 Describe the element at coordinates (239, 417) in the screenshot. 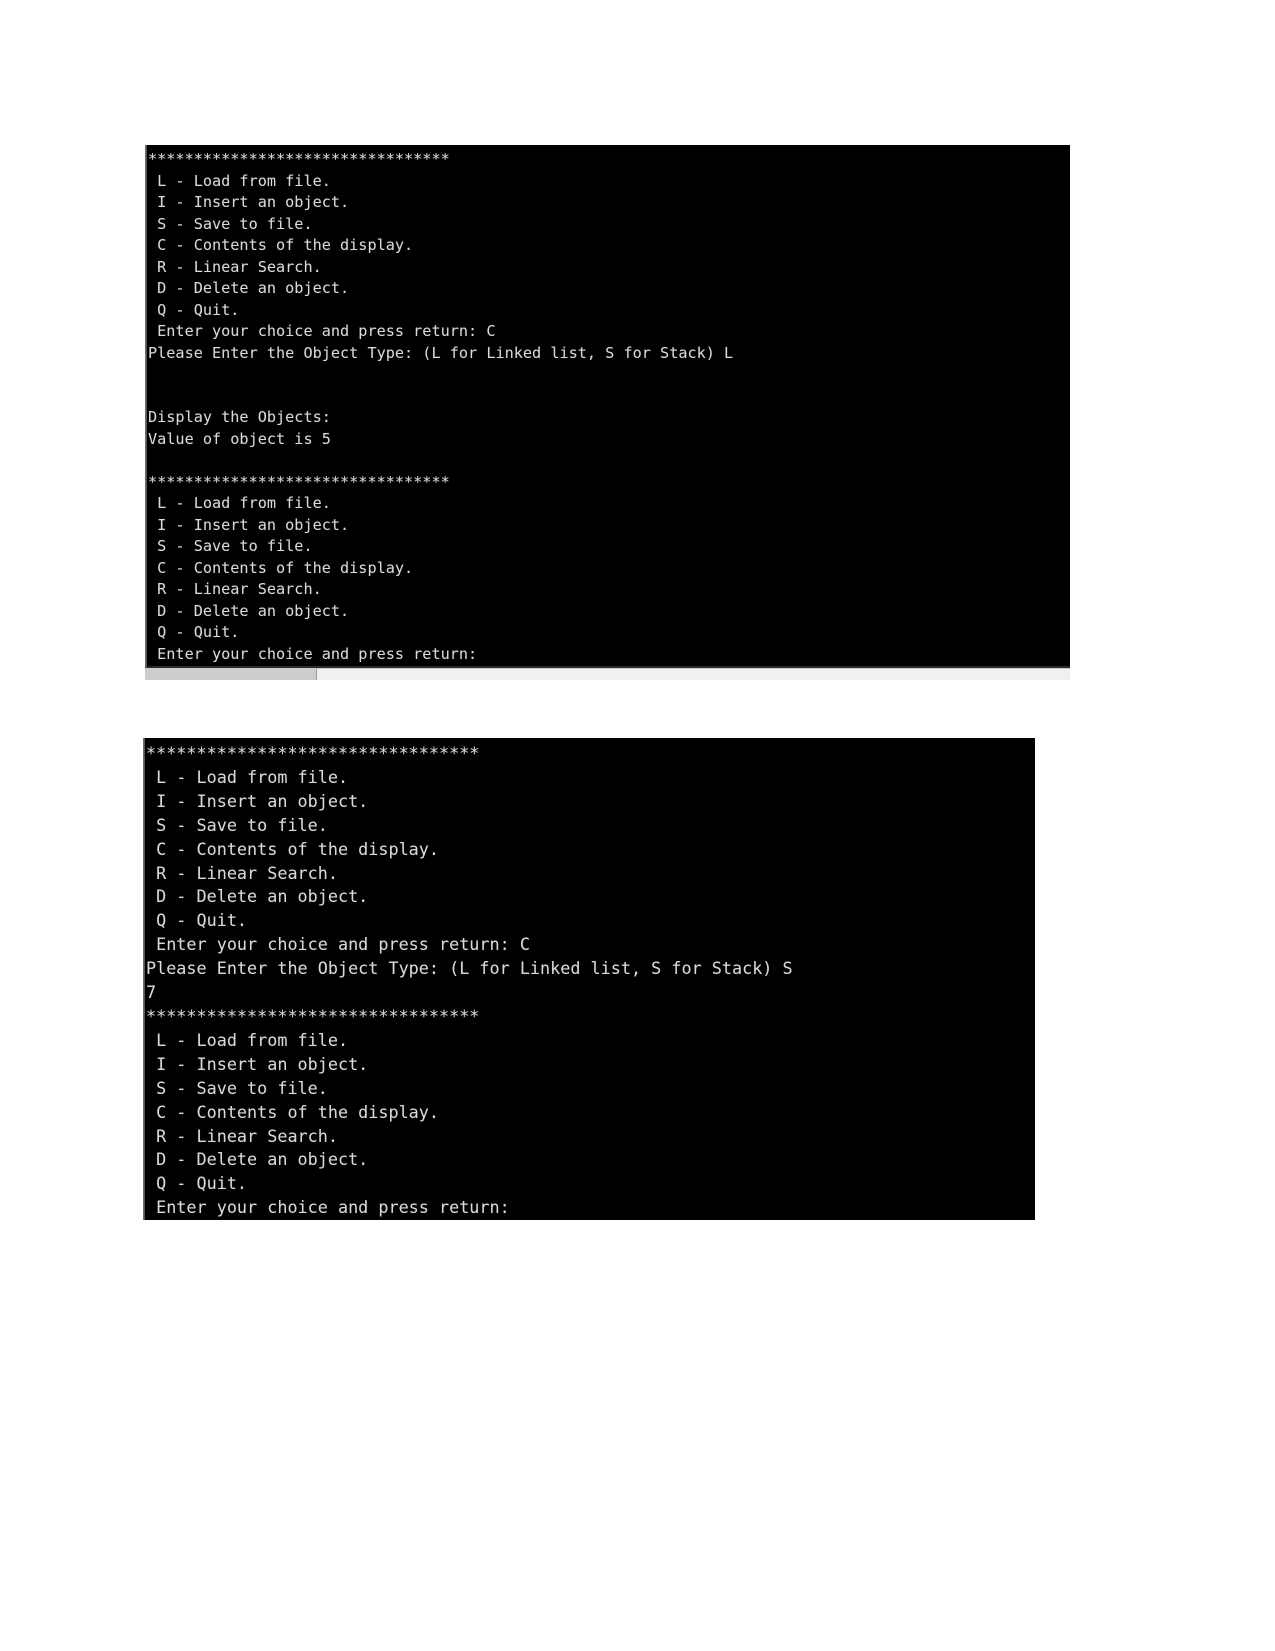

I see `console-line: Display the Objects:` at that location.